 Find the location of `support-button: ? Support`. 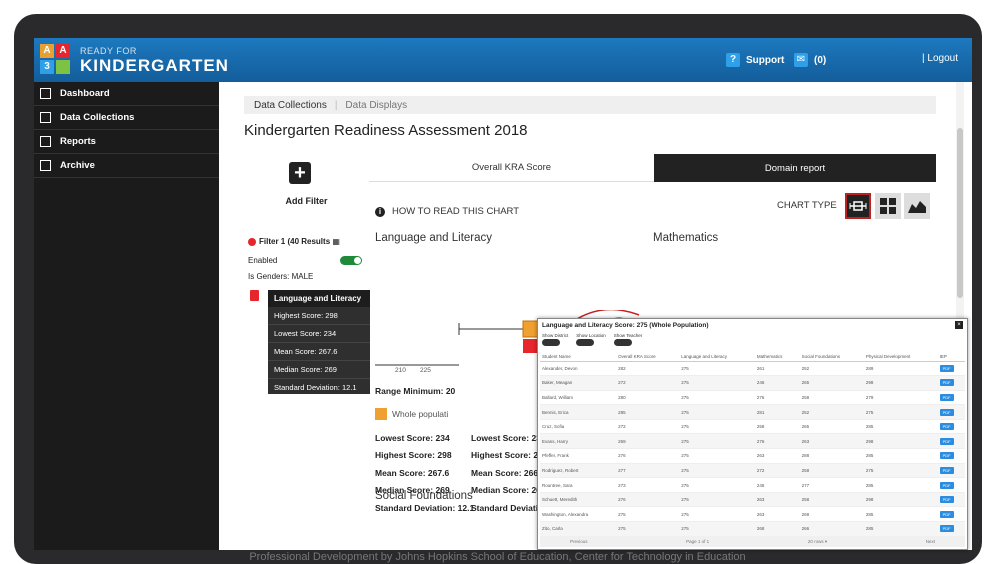

support-button: ? Support is located at coordinates (755, 60).